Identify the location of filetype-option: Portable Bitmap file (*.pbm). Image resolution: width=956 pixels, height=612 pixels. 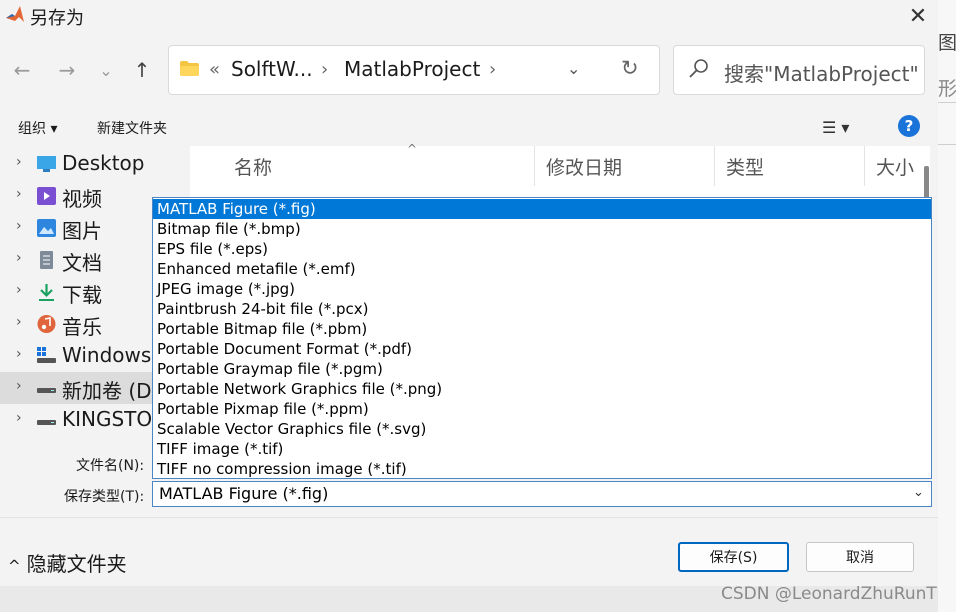
(542, 329).